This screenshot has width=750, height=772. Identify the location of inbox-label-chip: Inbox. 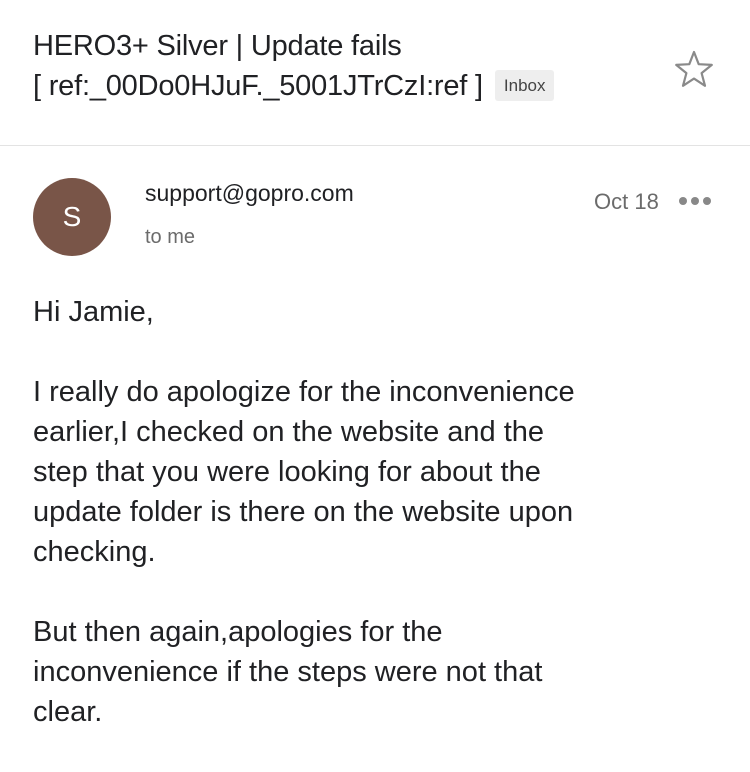
(524, 85).